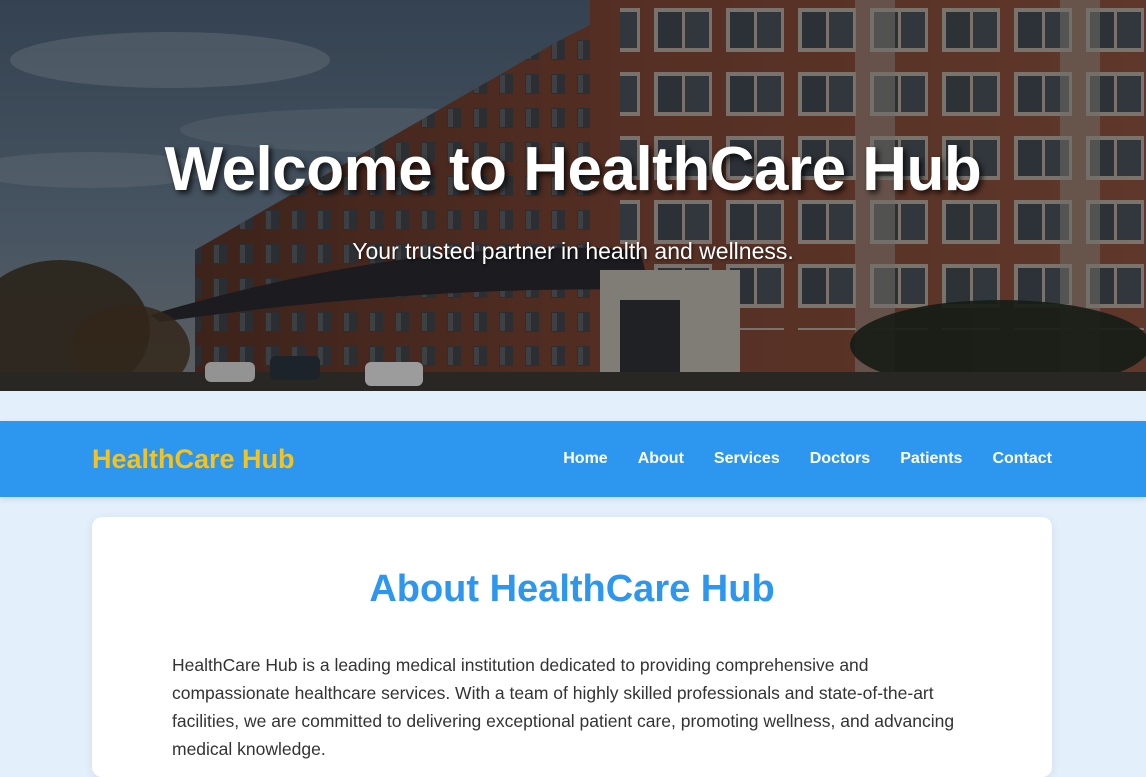 The width and height of the screenshot is (1146, 777). What do you see at coordinates (572, 589) in the screenshot?
I see `about-heading: About HealthCare Hub` at bounding box center [572, 589].